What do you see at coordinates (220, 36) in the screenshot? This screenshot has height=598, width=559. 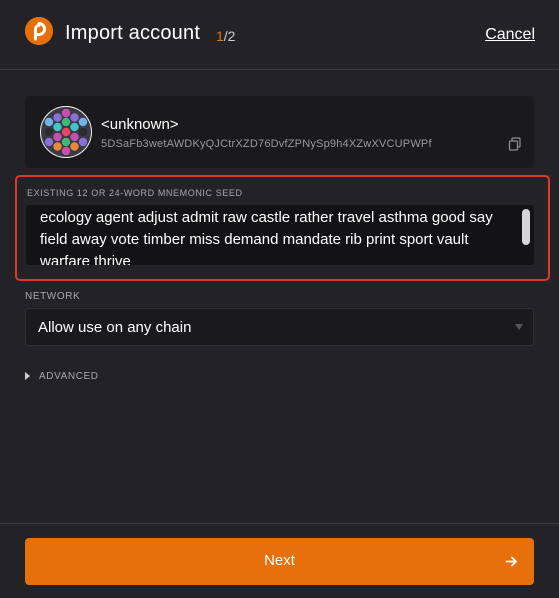 I see `step-current: 1` at bounding box center [220, 36].